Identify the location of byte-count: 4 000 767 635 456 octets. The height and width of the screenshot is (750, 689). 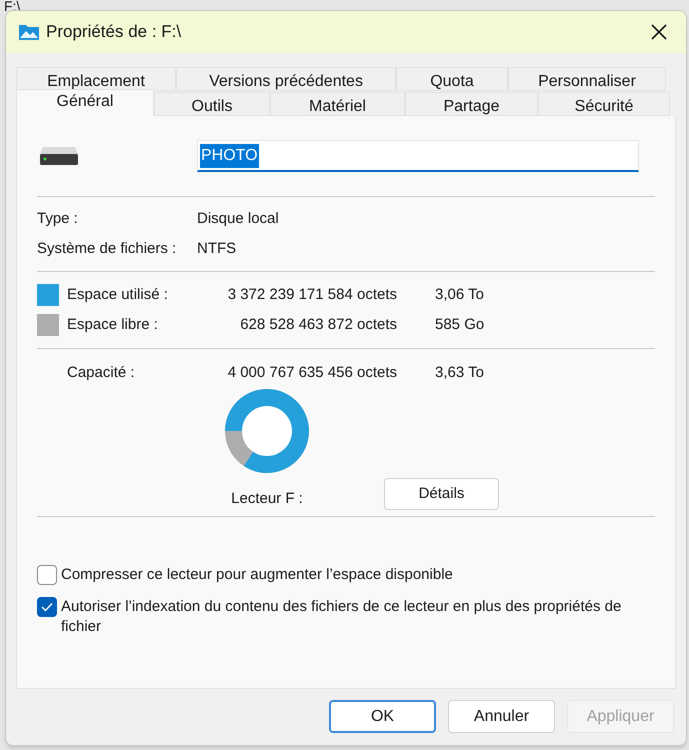
(311, 372).